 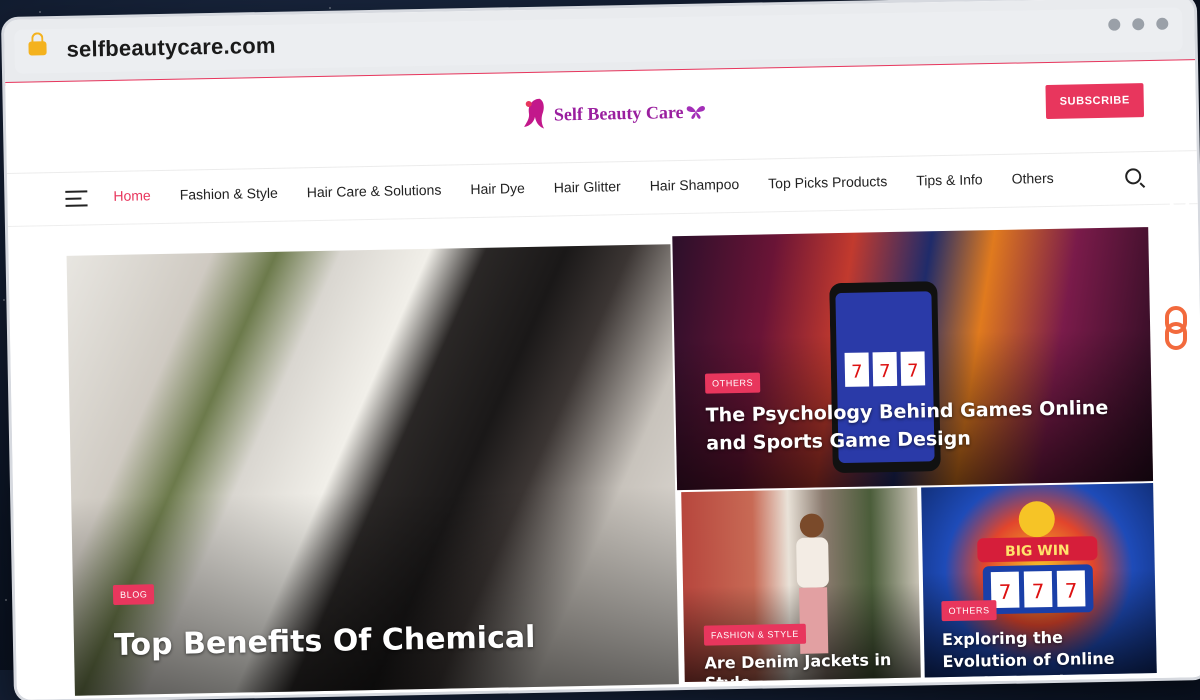 I want to click on nav-item-top-picks: Top Picks Products, so click(x=827, y=182).